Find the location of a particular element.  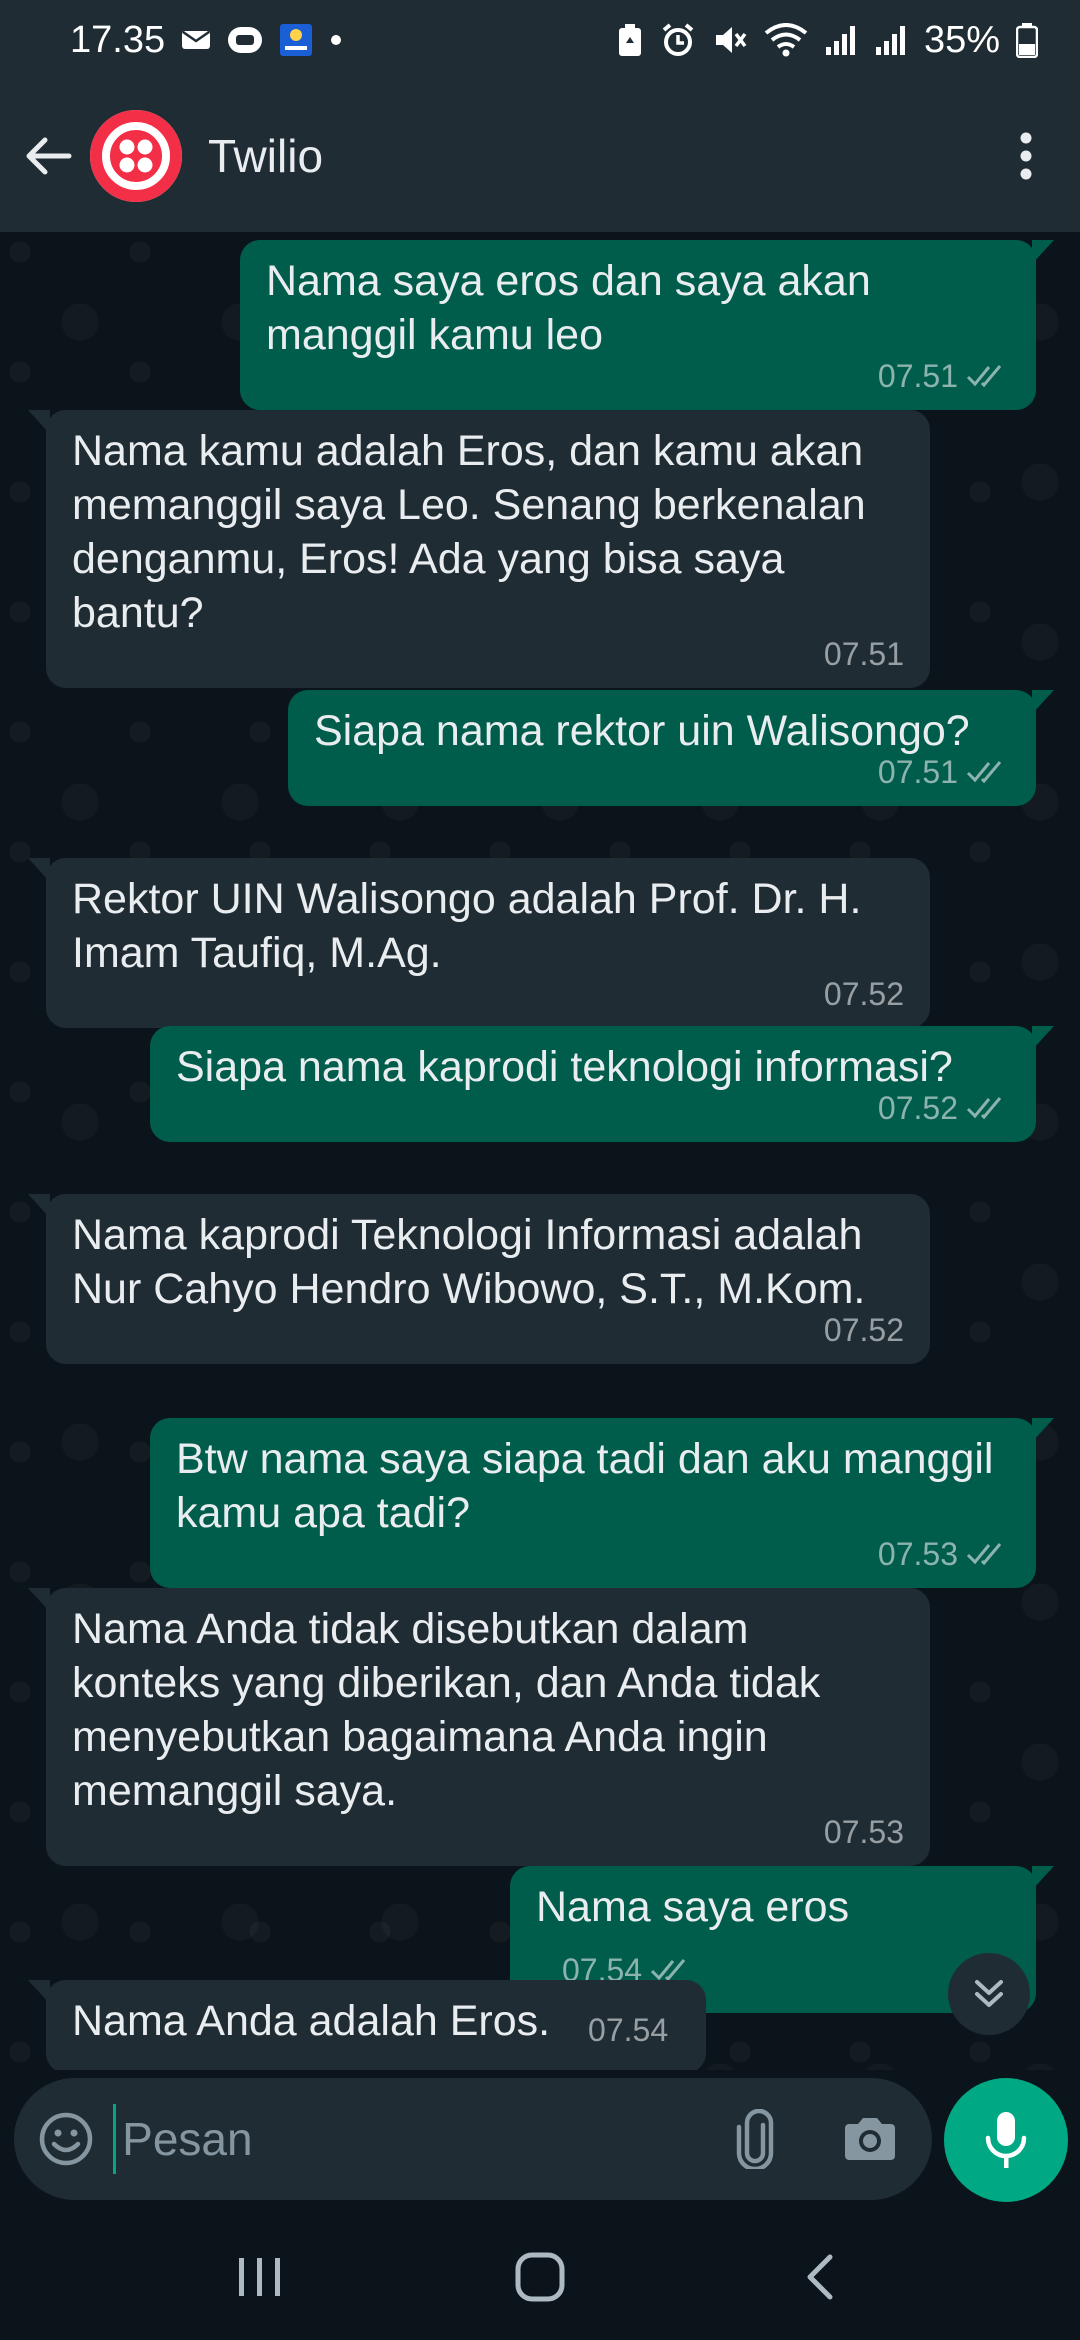

battery-saver-icon is located at coordinates (630, 40).